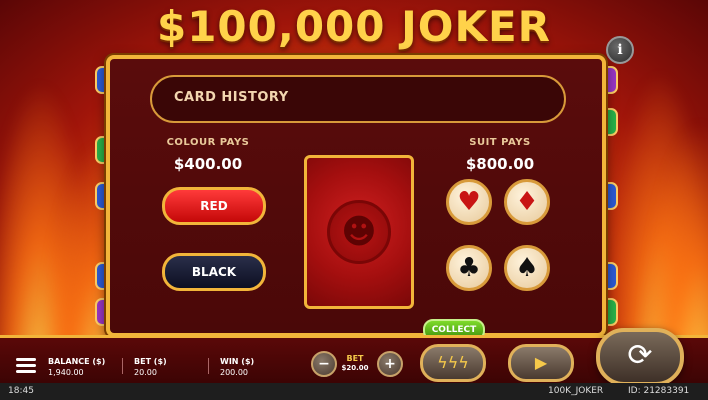 Image resolution: width=708 pixels, height=400 pixels. I want to click on club-button: ♣, so click(469, 268).